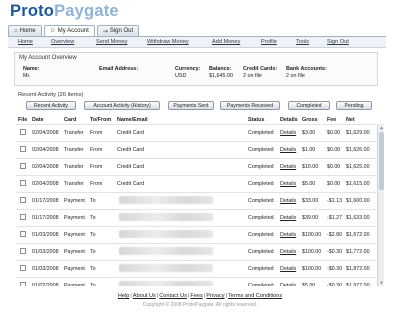  What do you see at coordinates (101, 120) in the screenshot?
I see `col-to-from: To/From` at bounding box center [101, 120].